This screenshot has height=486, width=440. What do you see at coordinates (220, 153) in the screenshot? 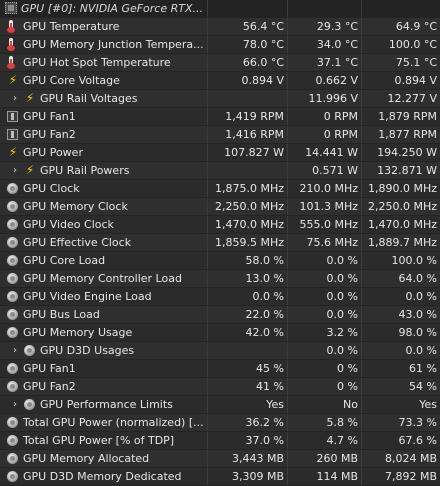
I see `sensor-row: ⚡ GPU Power 107.827 W 14.441 W 194.250 W` at bounding box center [220, 153].